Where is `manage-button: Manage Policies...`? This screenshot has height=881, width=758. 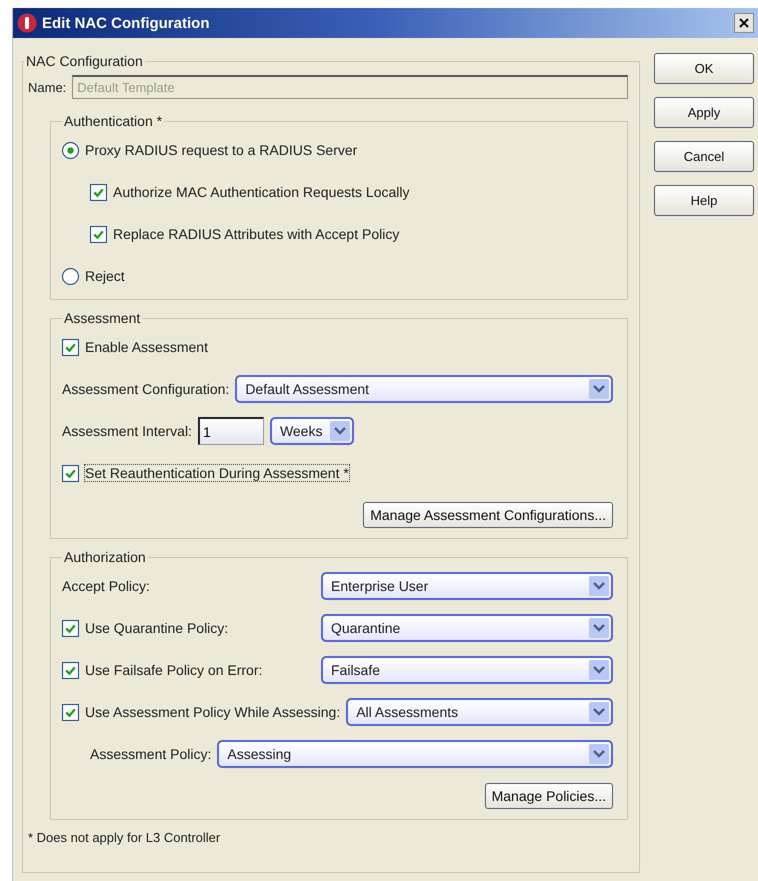
manage-button: Manage Policies... is located at coordinates (548, 796).